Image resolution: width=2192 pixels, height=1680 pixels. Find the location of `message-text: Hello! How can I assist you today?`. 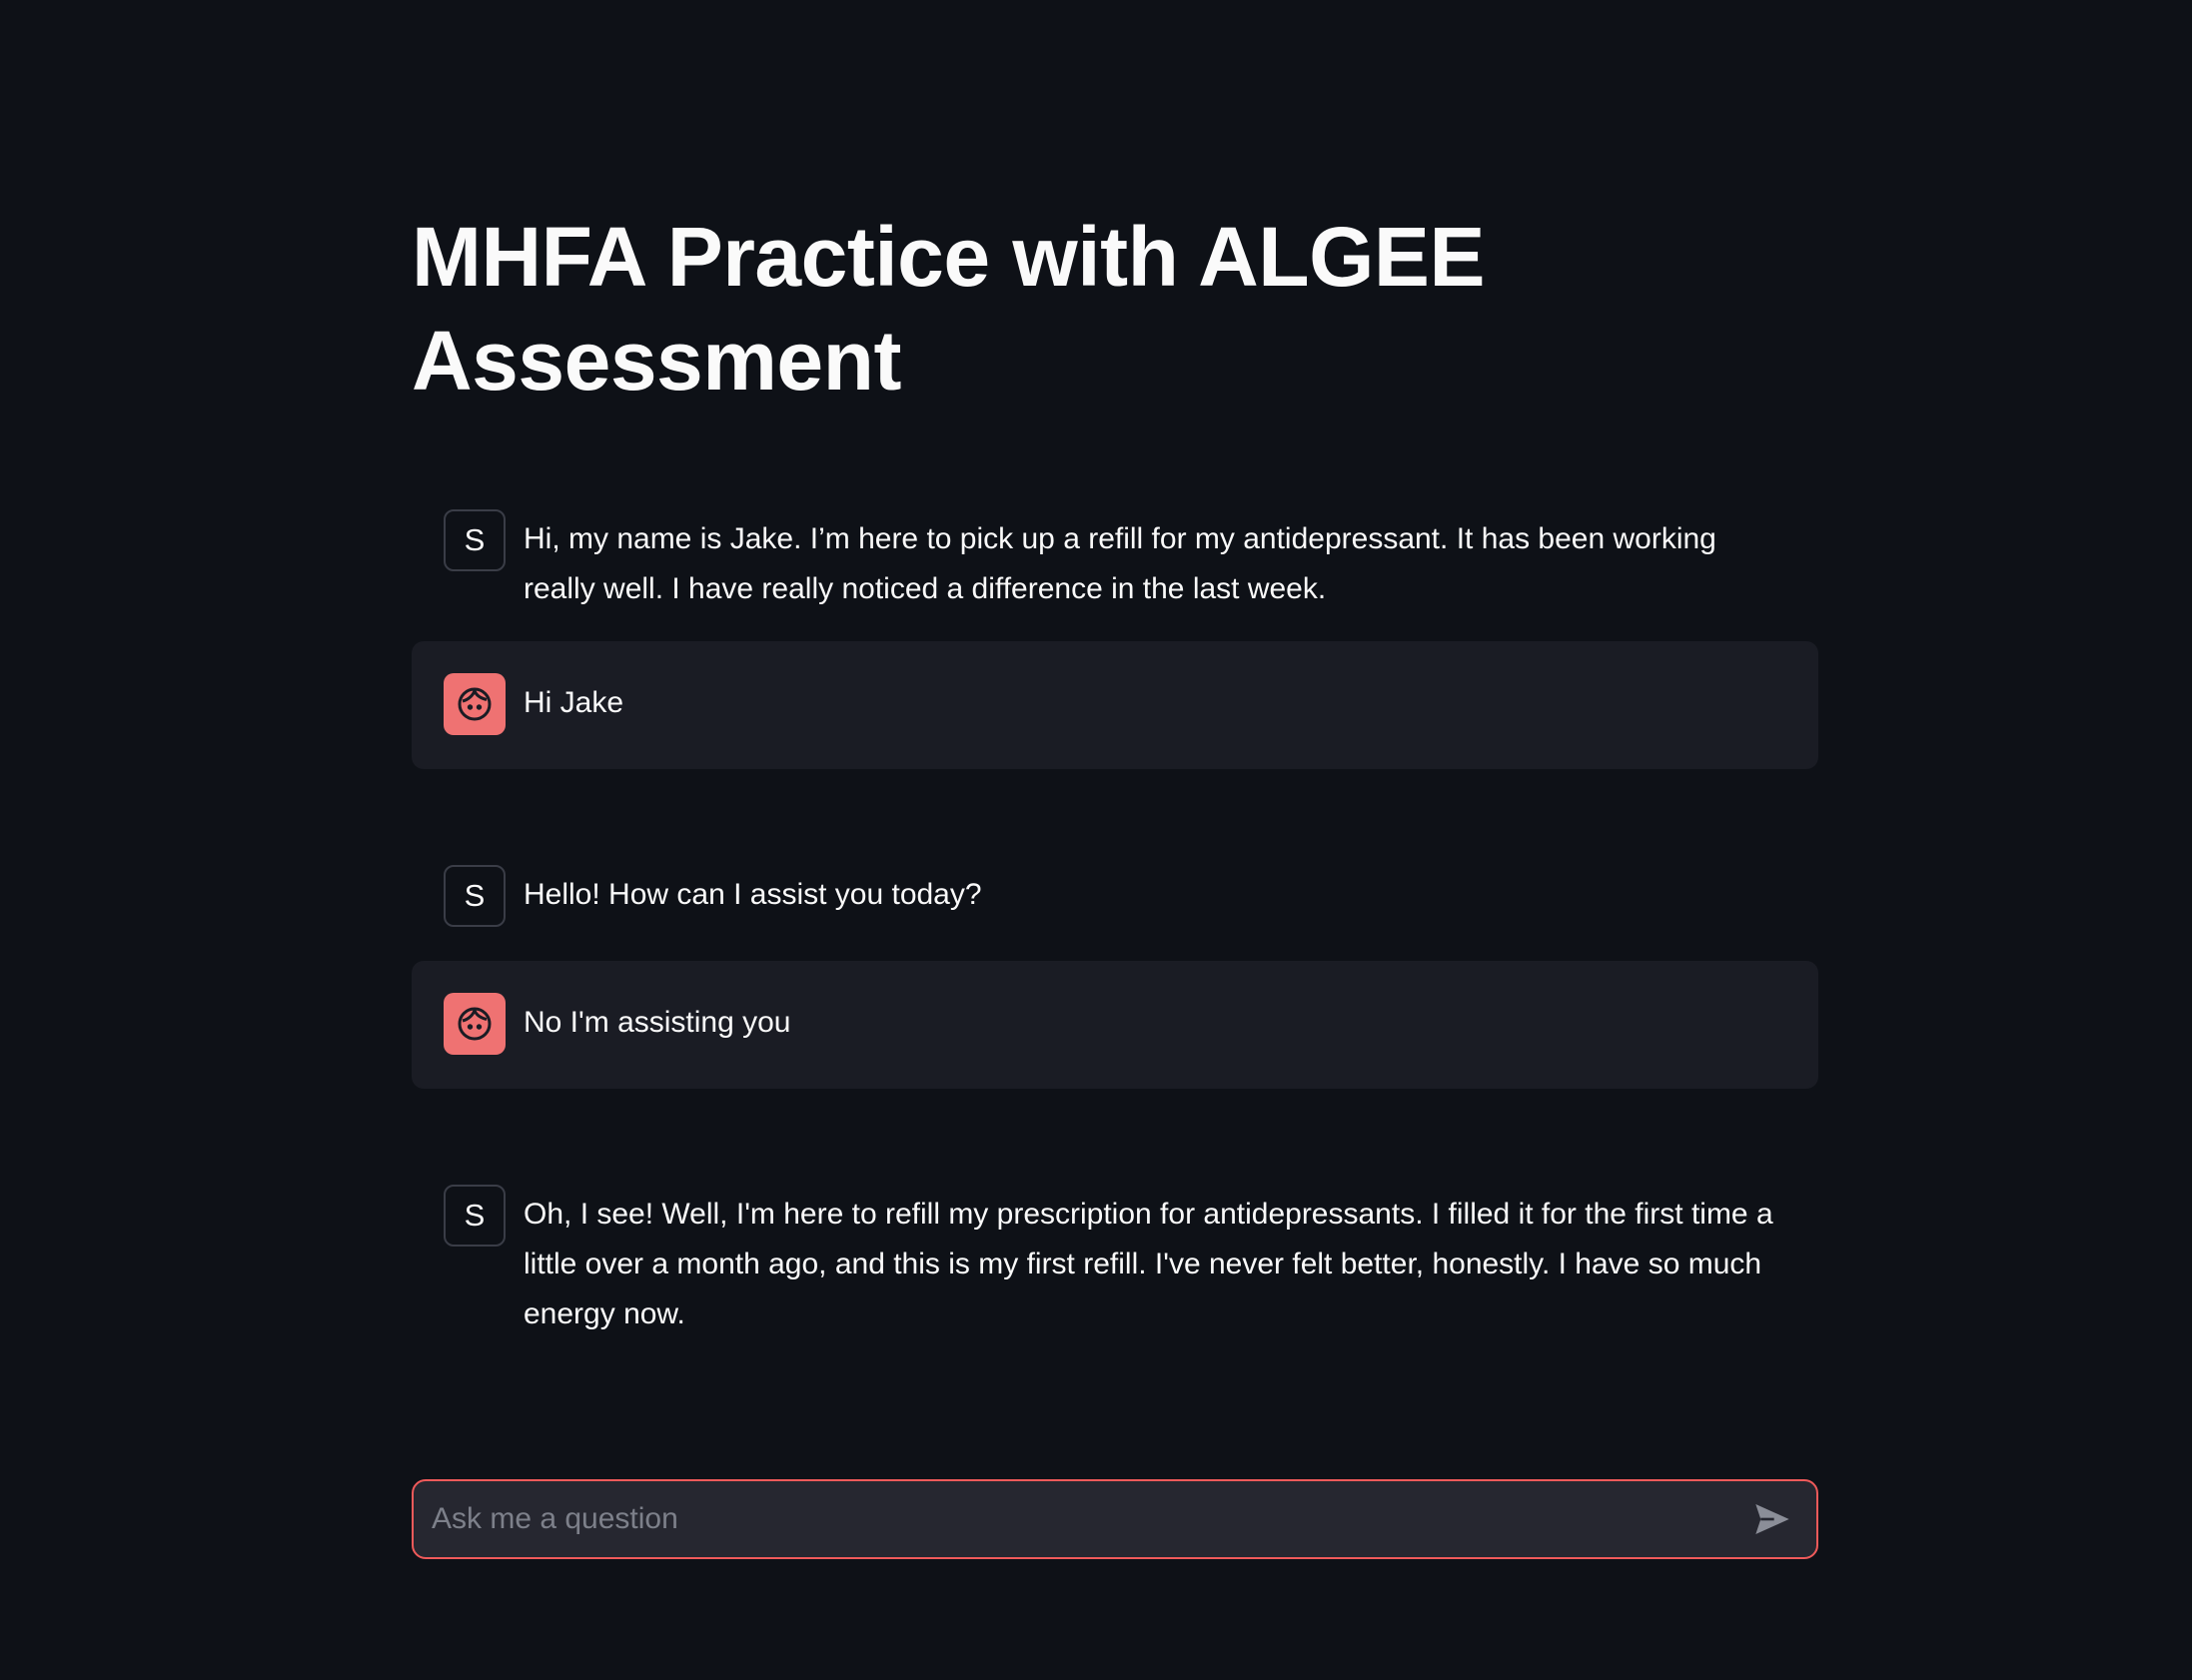

message-text: Hello! How can I assist you today? is located at coordinates (753, 894).